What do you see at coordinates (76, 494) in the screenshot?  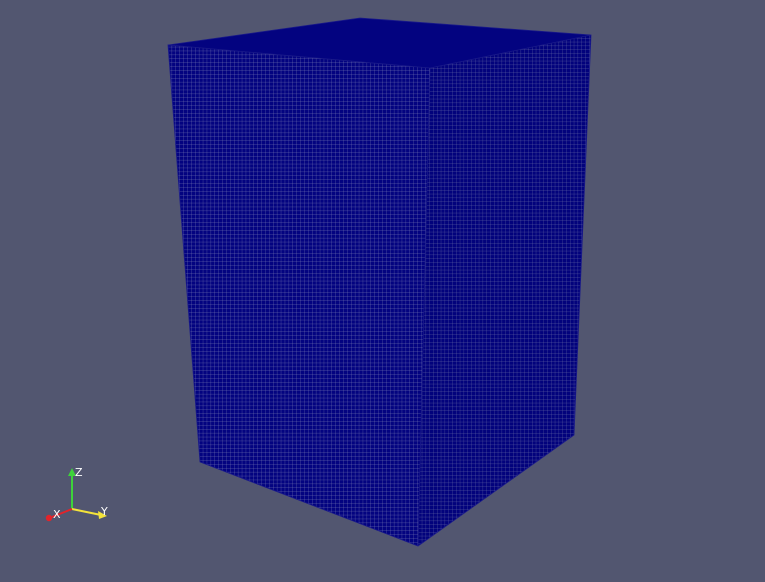 I see `orientation-axes: Z Y X` at bounding box center [76, 494].